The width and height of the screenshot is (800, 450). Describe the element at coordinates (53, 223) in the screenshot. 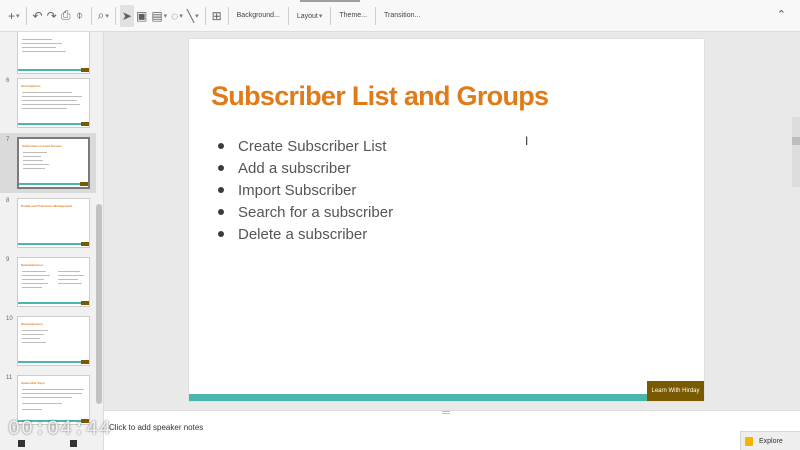

I see `slide-thumbnail: Profile and Preference Management` at that location.